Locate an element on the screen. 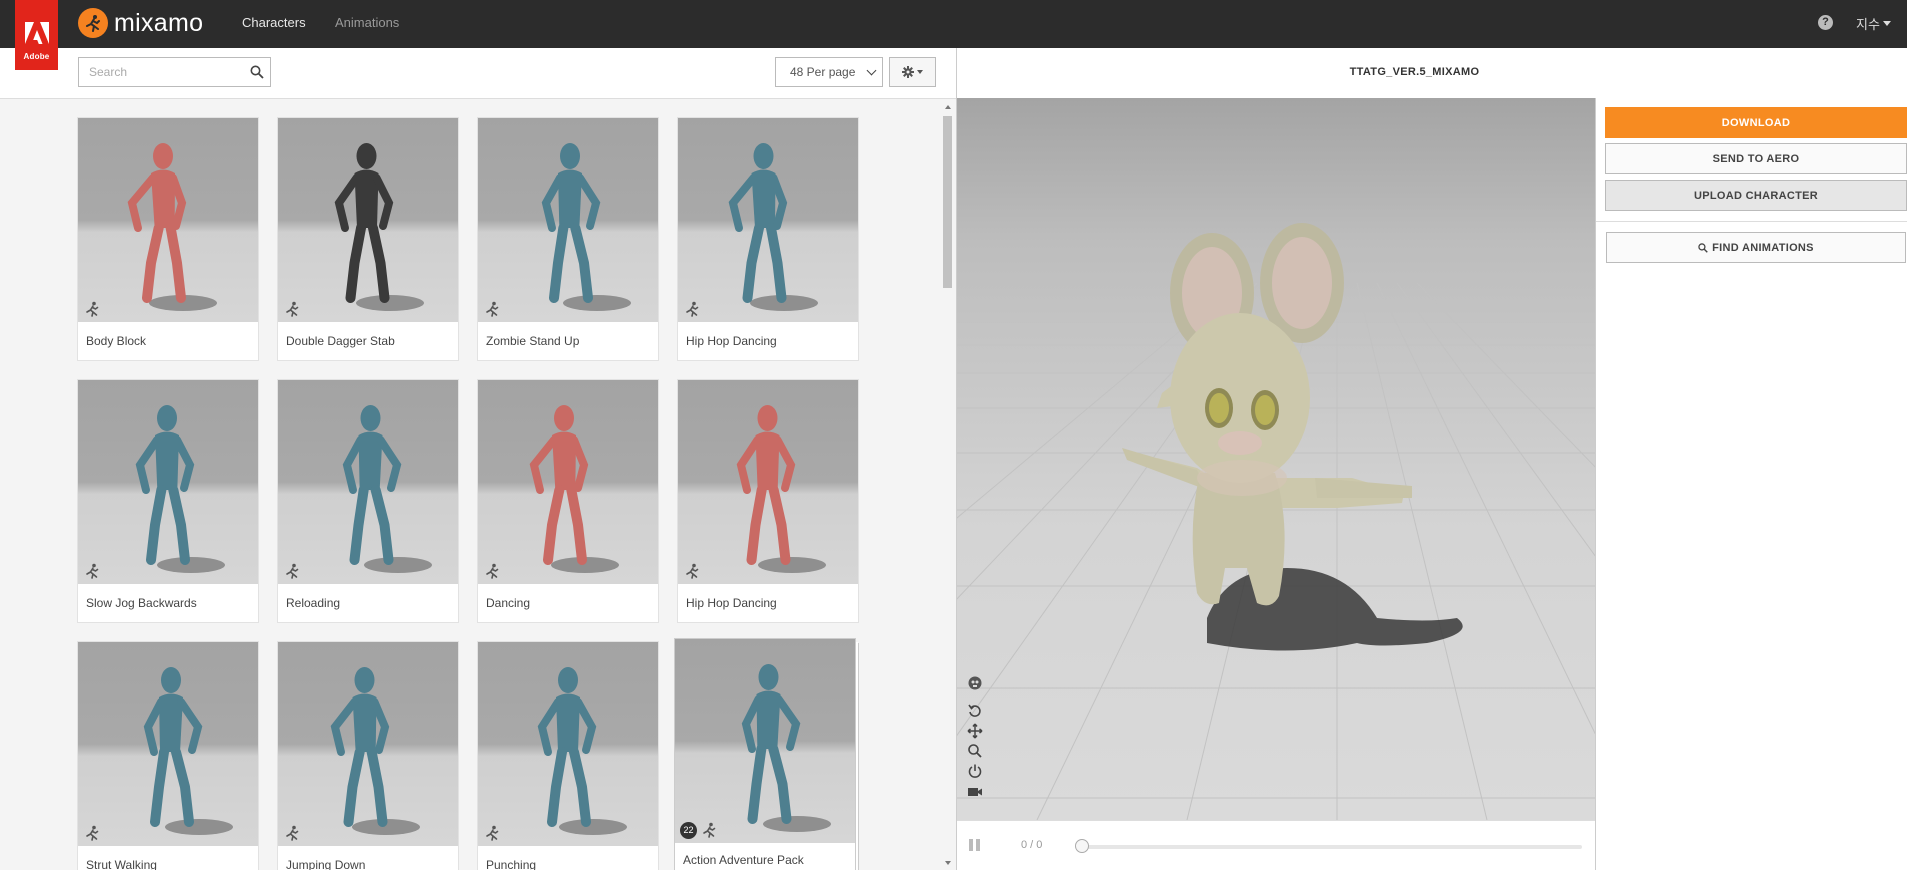  pan-icon is located at coordinates (975, 731).